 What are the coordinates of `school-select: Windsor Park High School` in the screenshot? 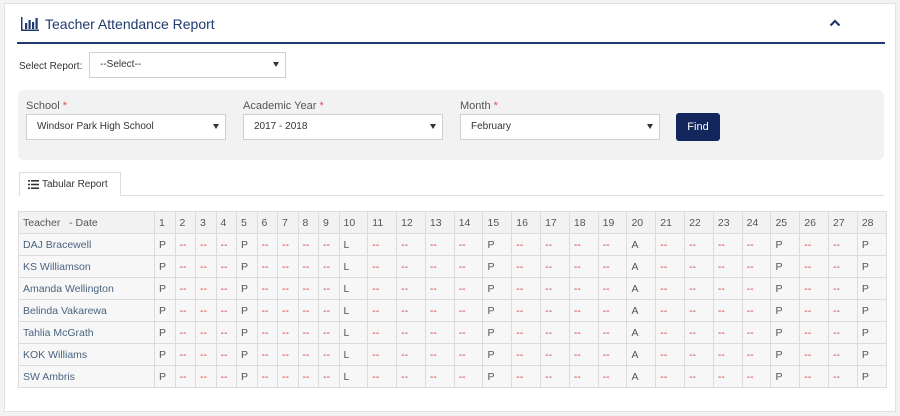 It's located at (126, 127).